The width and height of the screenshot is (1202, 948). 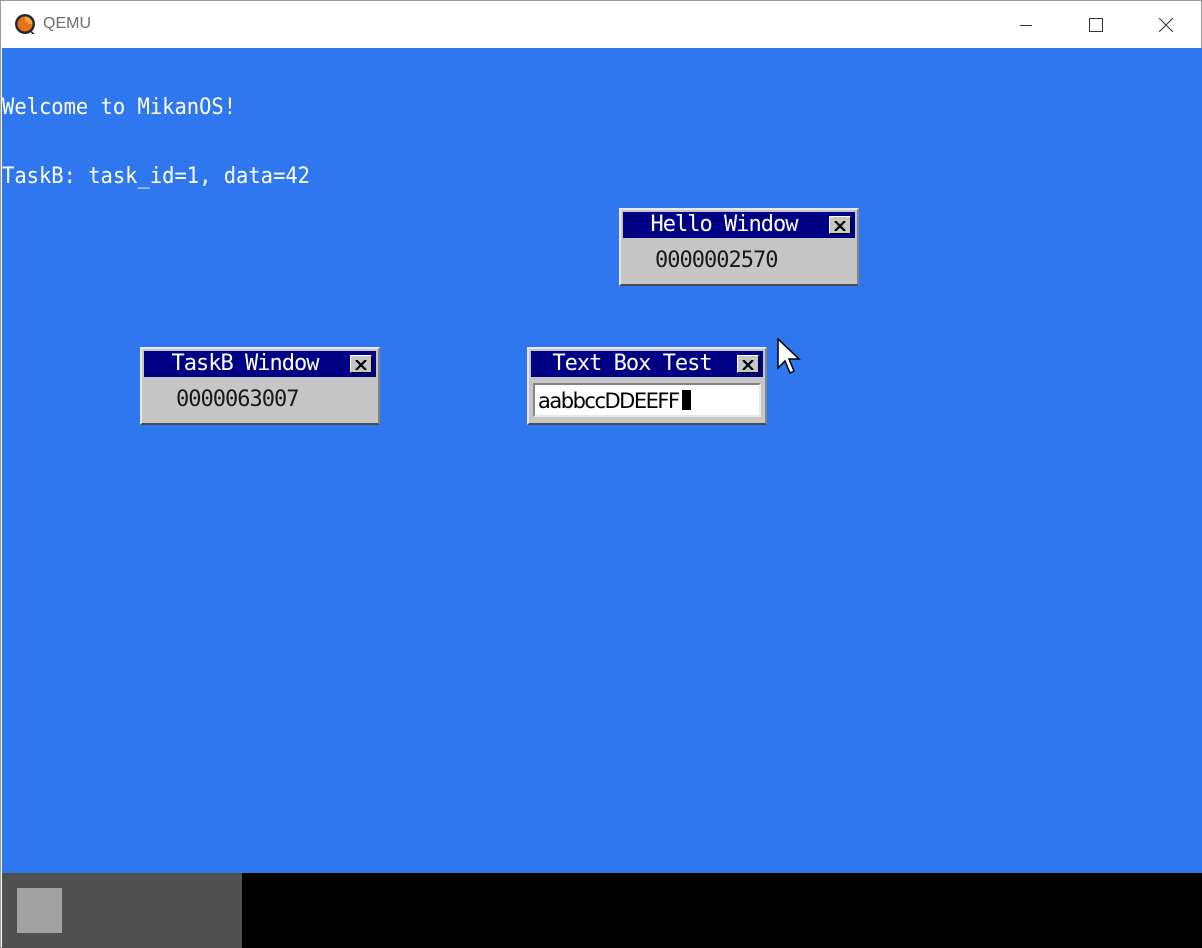 I want to click on text-input: aabbccDDEEFF, so click(x=647, y=400).